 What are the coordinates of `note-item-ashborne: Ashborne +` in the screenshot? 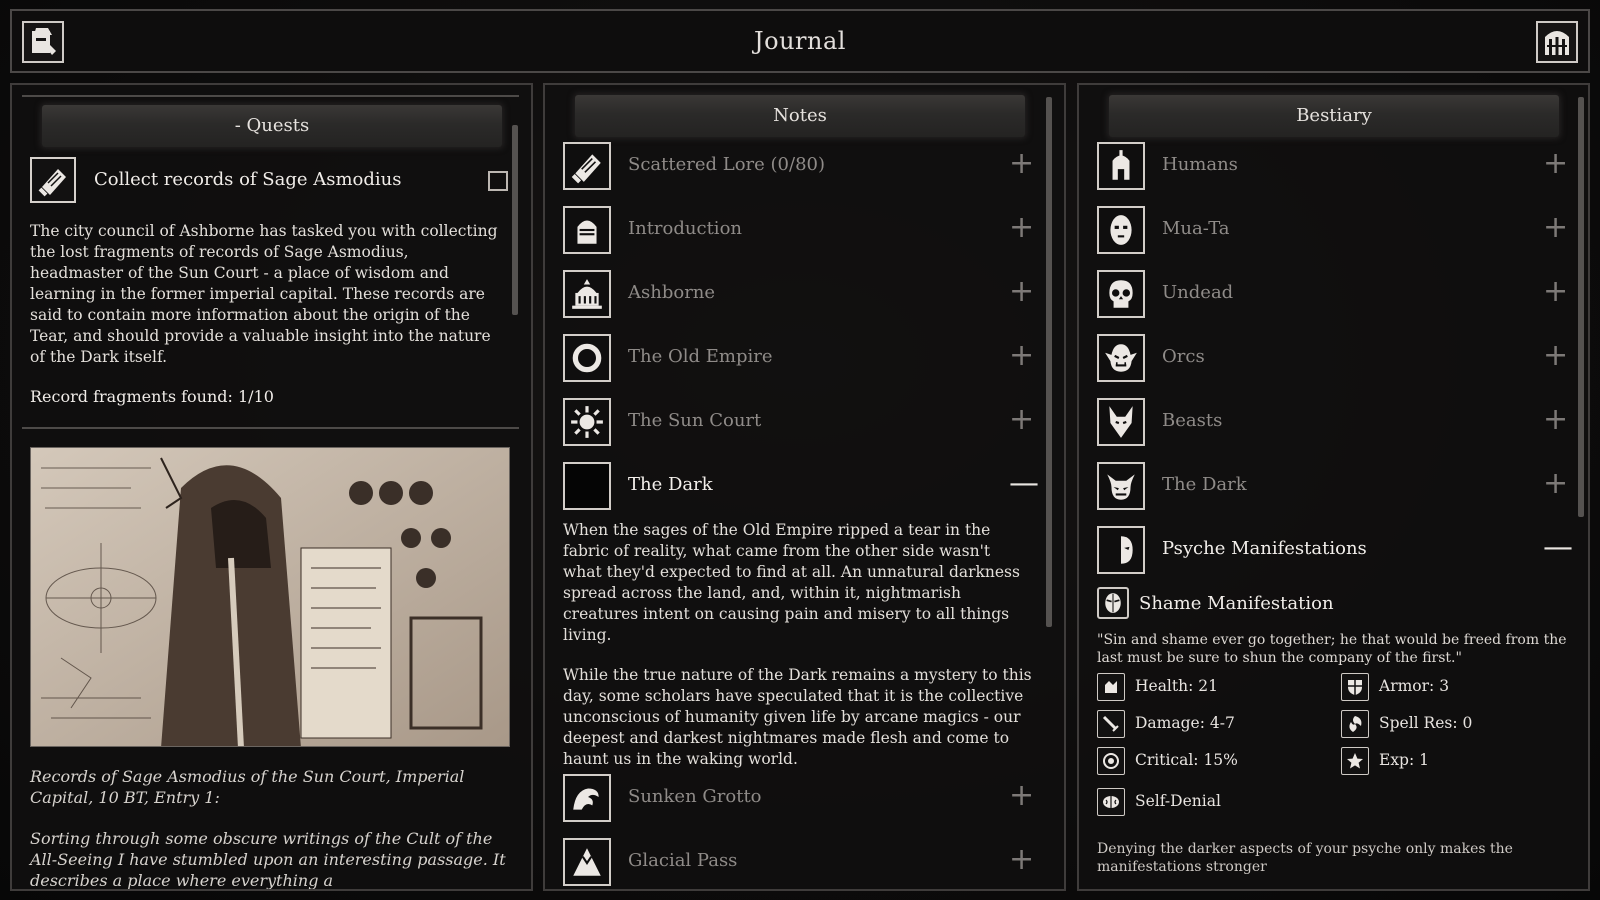 It's located at (798, 294).